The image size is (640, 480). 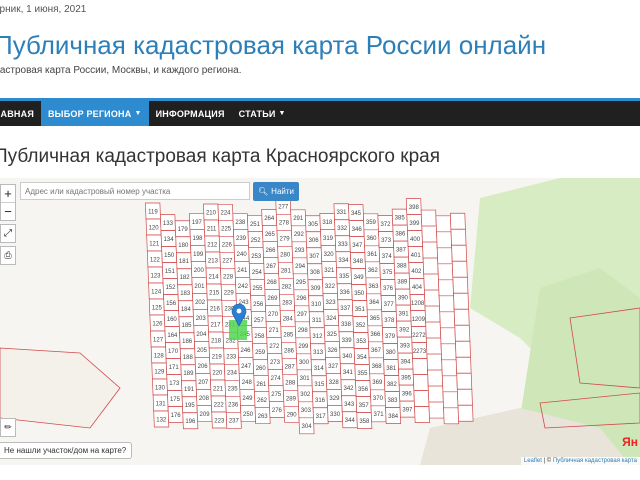 I want to click on search-button: 🔍︎ Найти, so click(x=276, y=191).